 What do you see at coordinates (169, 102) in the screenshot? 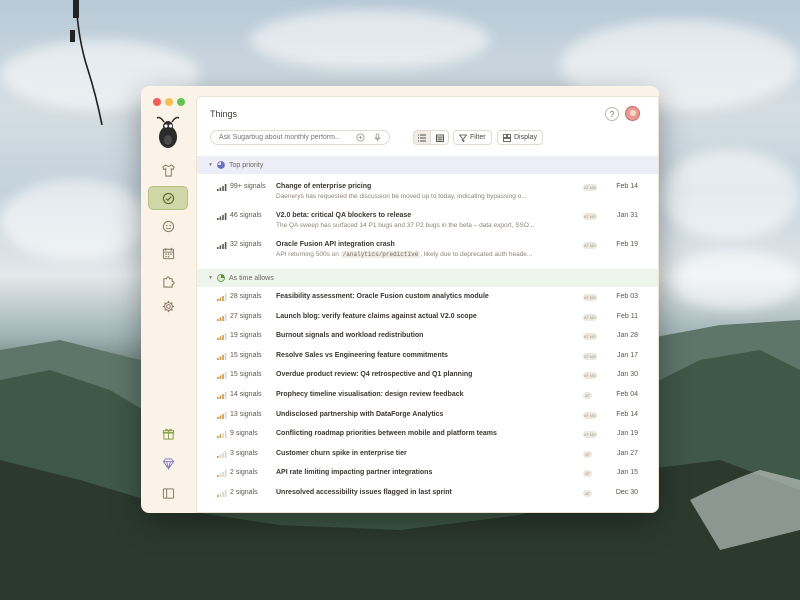
I see `minimize-window-button` at bounding box center [169, 102].